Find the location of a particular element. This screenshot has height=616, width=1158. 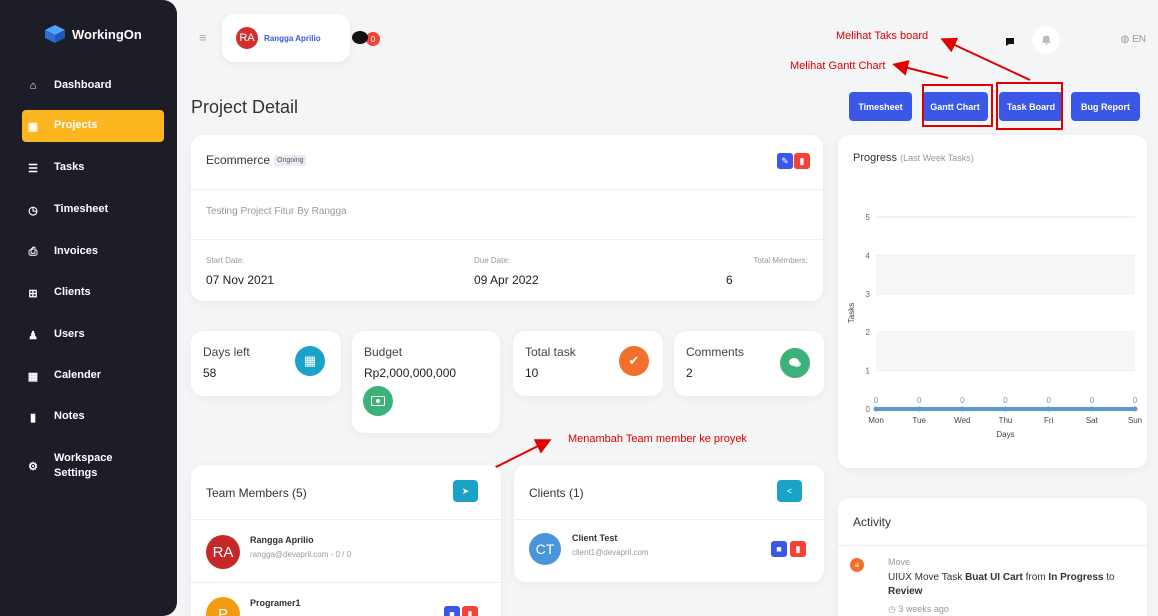

add-member-button: ➤ is located at coordinates (465, 491).